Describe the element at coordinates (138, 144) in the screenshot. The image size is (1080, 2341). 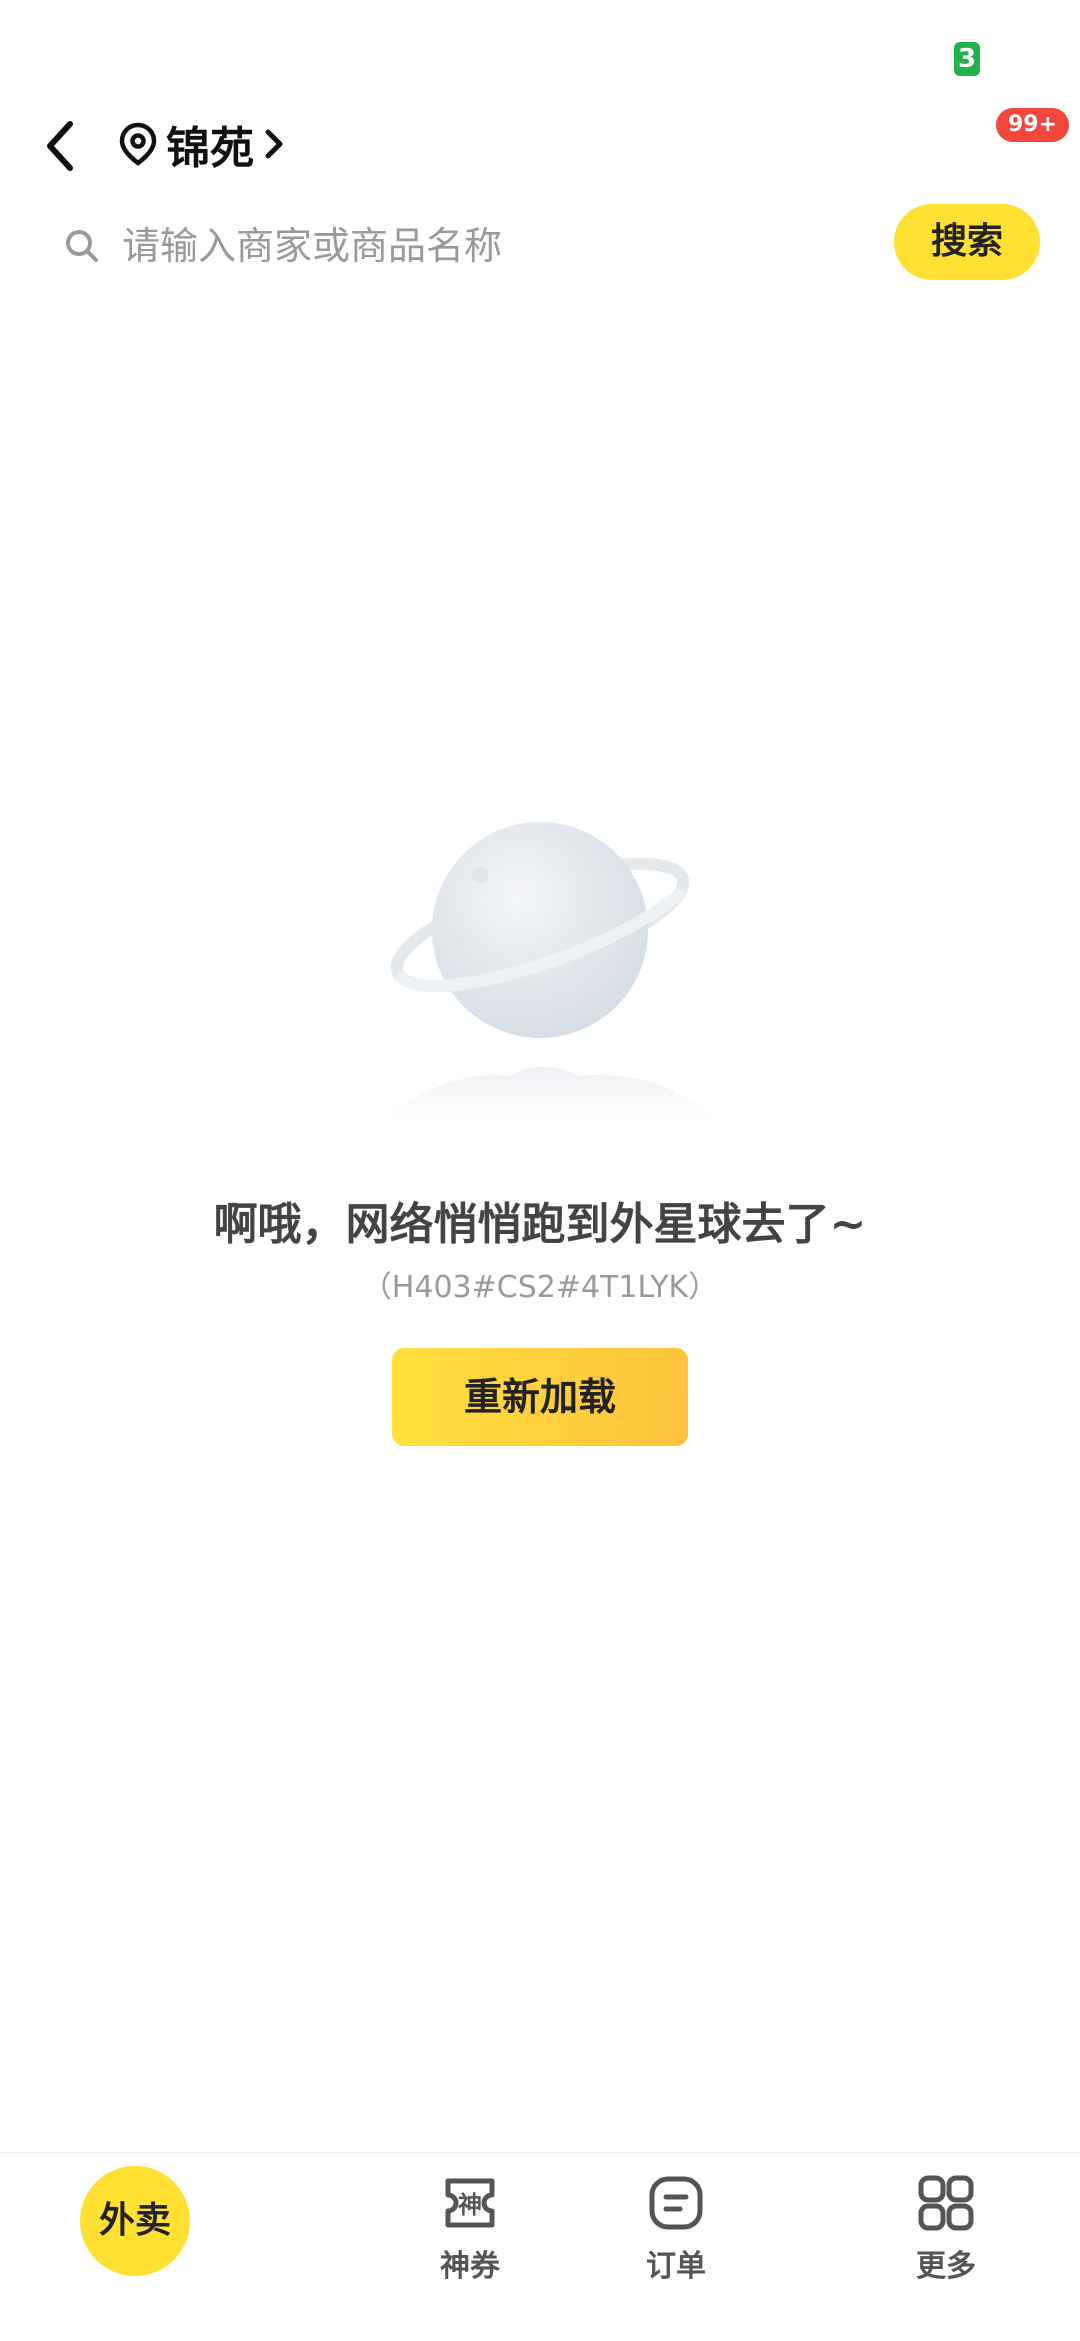
I see `location-pin-icon` at that location.